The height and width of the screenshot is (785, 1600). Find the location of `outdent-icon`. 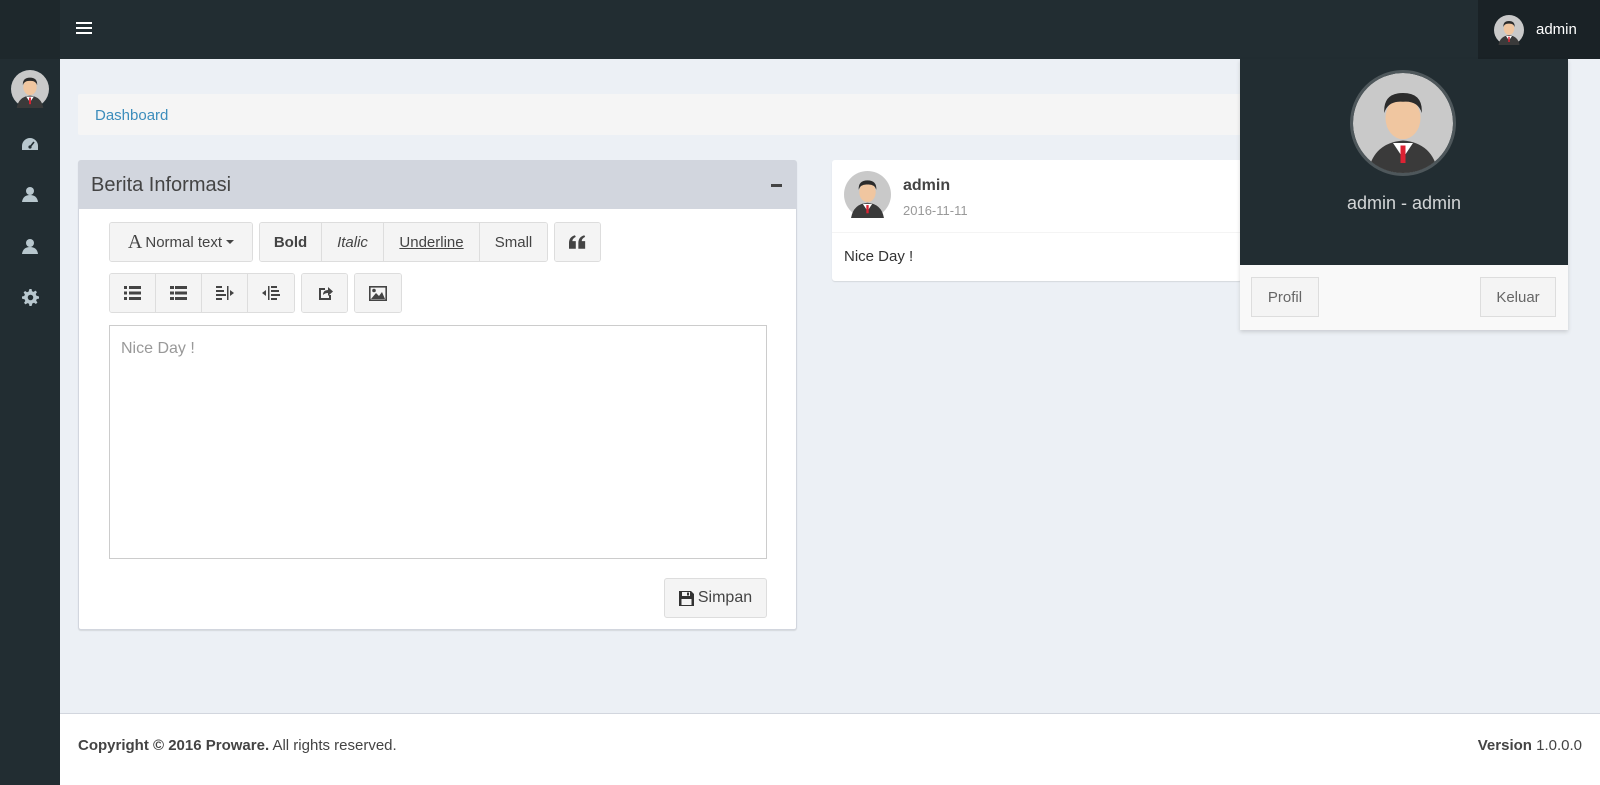

outdent-icon is located at coordinates (224, 293).